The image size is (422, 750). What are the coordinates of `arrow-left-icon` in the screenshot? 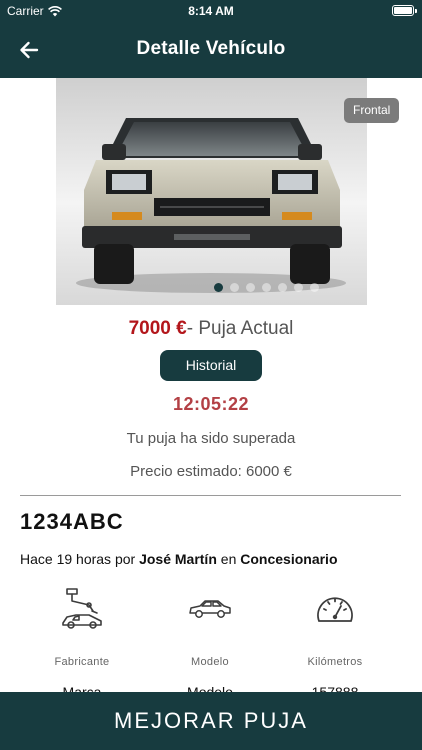 It's located at (29, 50).